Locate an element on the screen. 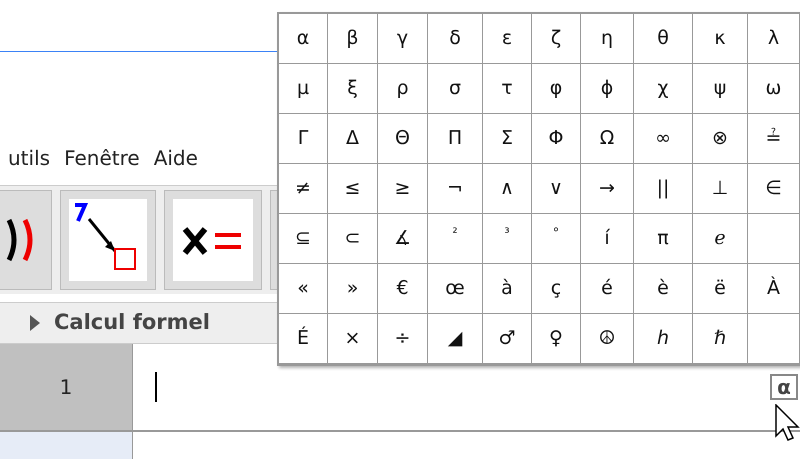  symbol-cell: ≤ is located at coordinates (353, 189).